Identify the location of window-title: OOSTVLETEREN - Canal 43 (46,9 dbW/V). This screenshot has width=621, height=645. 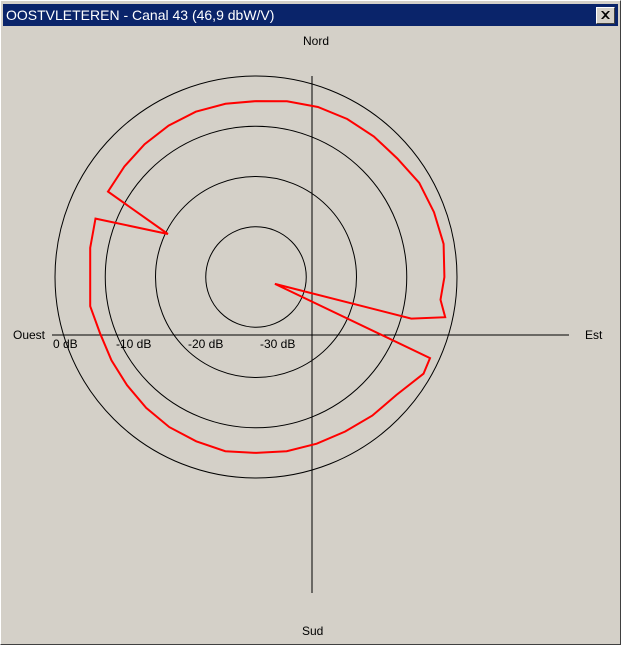
(140, 15).